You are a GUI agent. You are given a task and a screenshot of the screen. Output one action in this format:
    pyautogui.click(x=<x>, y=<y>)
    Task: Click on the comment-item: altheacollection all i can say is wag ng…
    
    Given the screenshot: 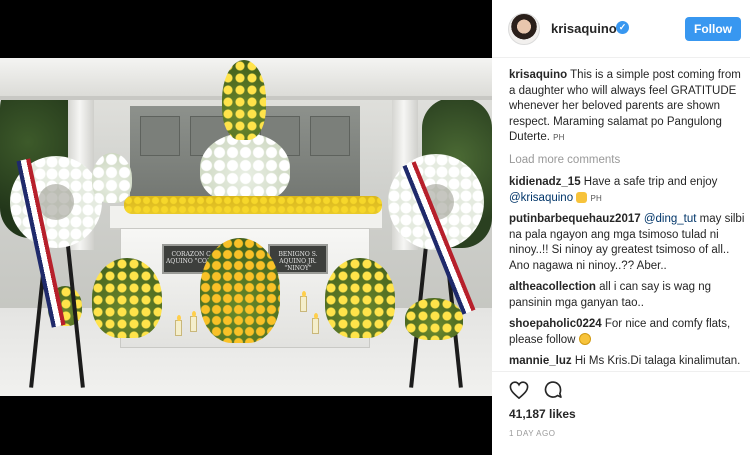 What is the action you would take?
    pyautogui.click(x=627, y=295)
    